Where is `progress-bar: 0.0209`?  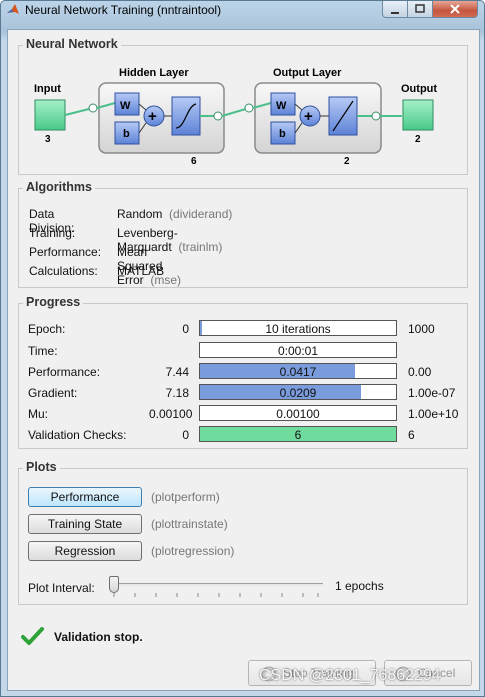
progress-bar: 0.0209 is located at coordinates (298, 392).